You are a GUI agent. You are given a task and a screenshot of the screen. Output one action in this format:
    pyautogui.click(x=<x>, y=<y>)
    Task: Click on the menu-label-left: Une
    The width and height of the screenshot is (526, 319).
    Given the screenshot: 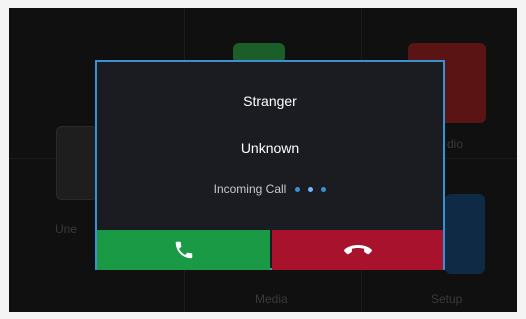 What is the action you would take?
    pyautogui.click(x=66, y=229)
    